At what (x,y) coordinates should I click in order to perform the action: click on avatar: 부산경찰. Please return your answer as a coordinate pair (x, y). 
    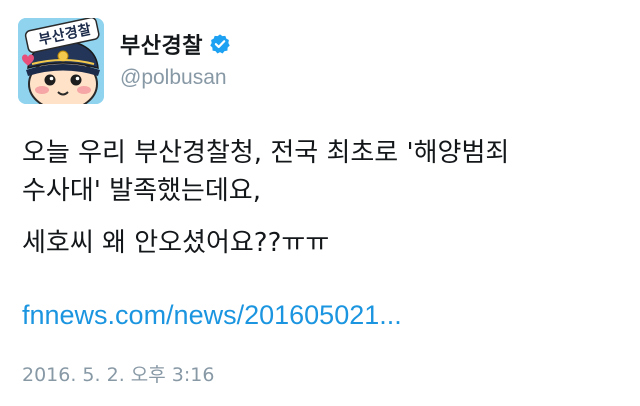
    Looking at the image, I should click on (61, 61).